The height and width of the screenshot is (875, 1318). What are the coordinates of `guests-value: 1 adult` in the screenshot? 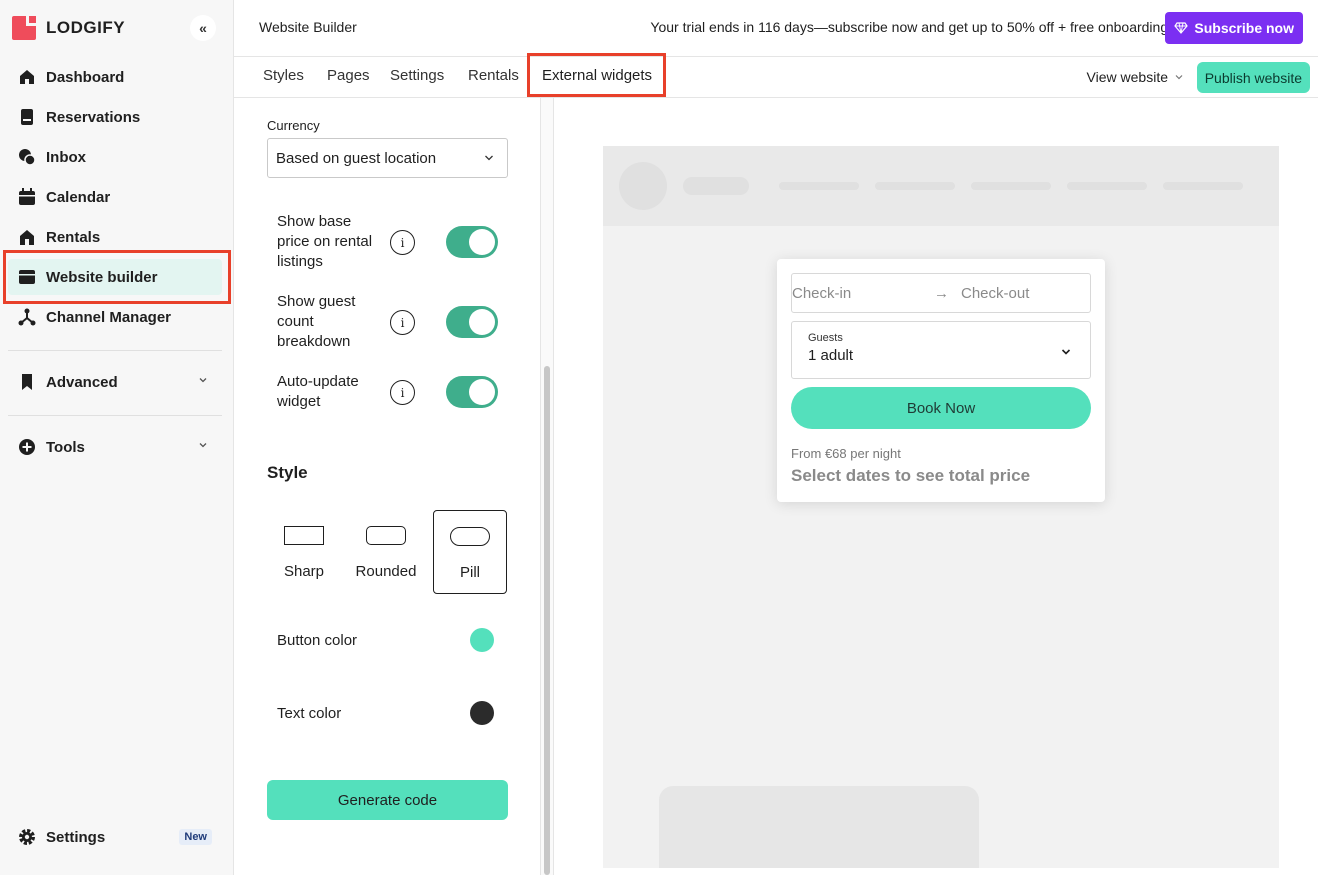 It's located at (831, 355).